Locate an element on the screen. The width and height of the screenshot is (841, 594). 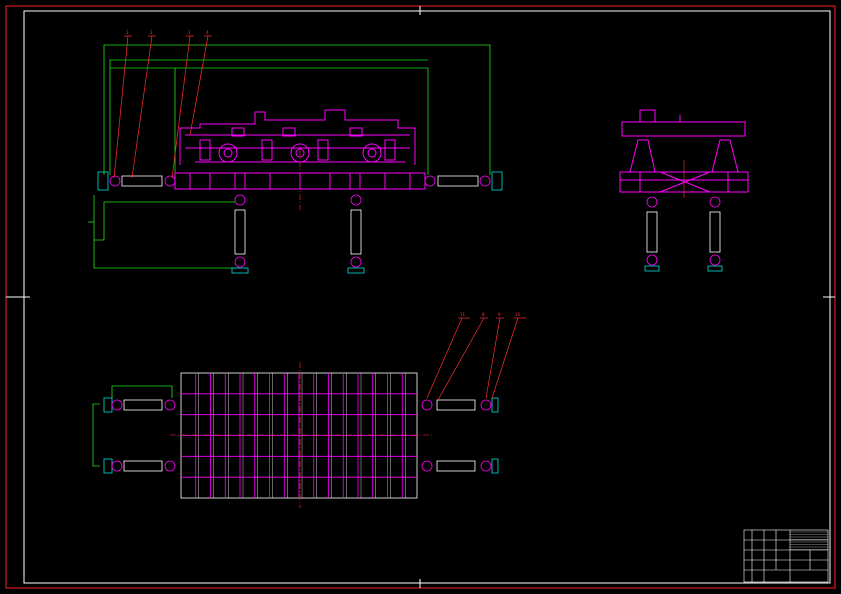
front-leaders is located at coordinates (162, 107).